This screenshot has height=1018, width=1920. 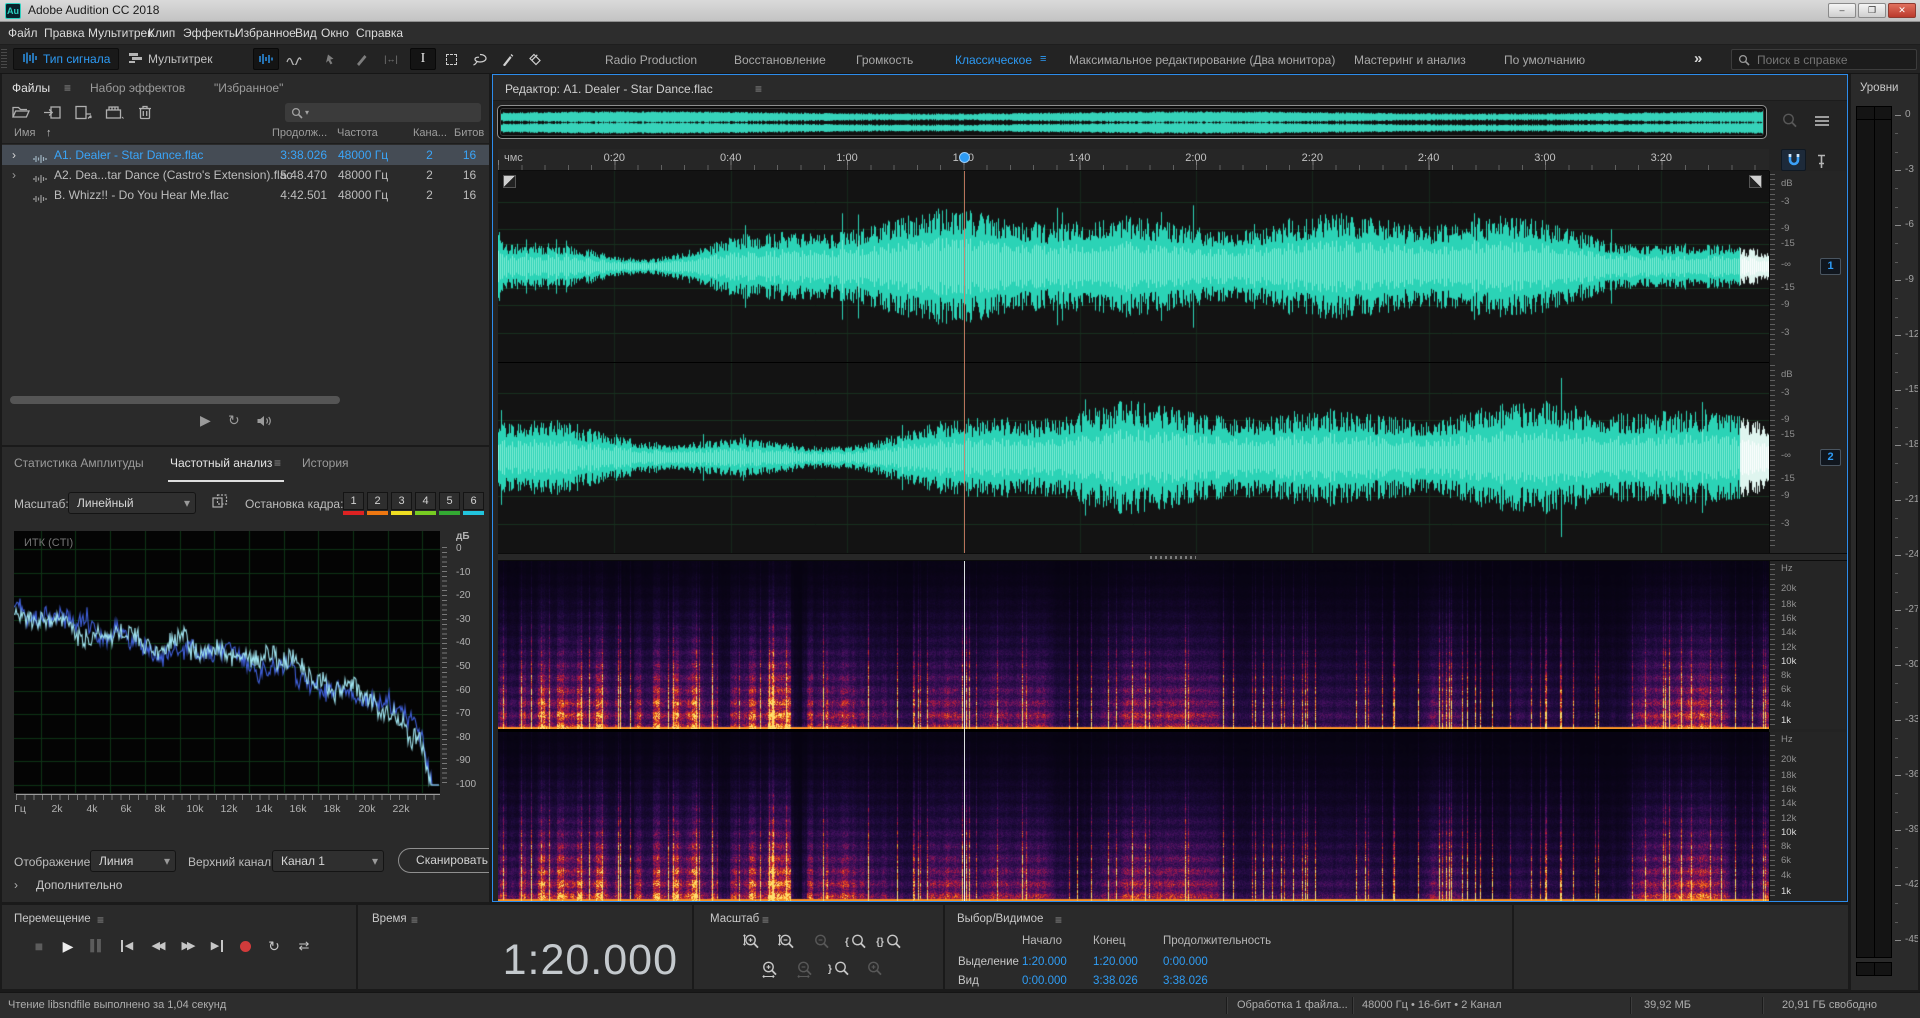 I want to click on skip-selection-button: ⇄, so click(x=304, y=946).